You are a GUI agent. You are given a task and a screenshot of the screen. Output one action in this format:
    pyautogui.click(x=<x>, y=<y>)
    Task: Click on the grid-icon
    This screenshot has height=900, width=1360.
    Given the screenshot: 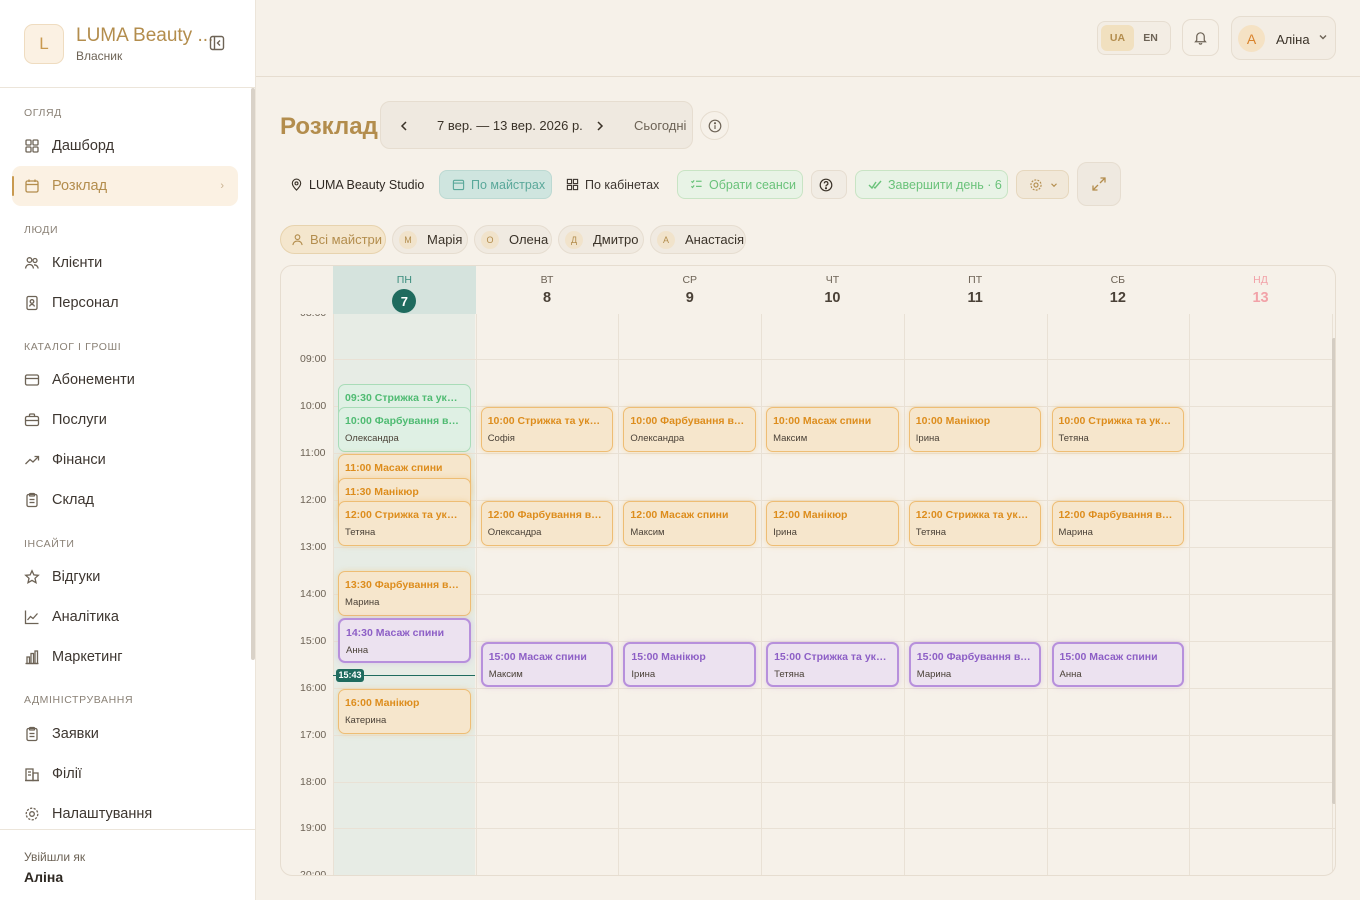 What is the action you would take?
    pyautogui.click(x=32, y=146)
    